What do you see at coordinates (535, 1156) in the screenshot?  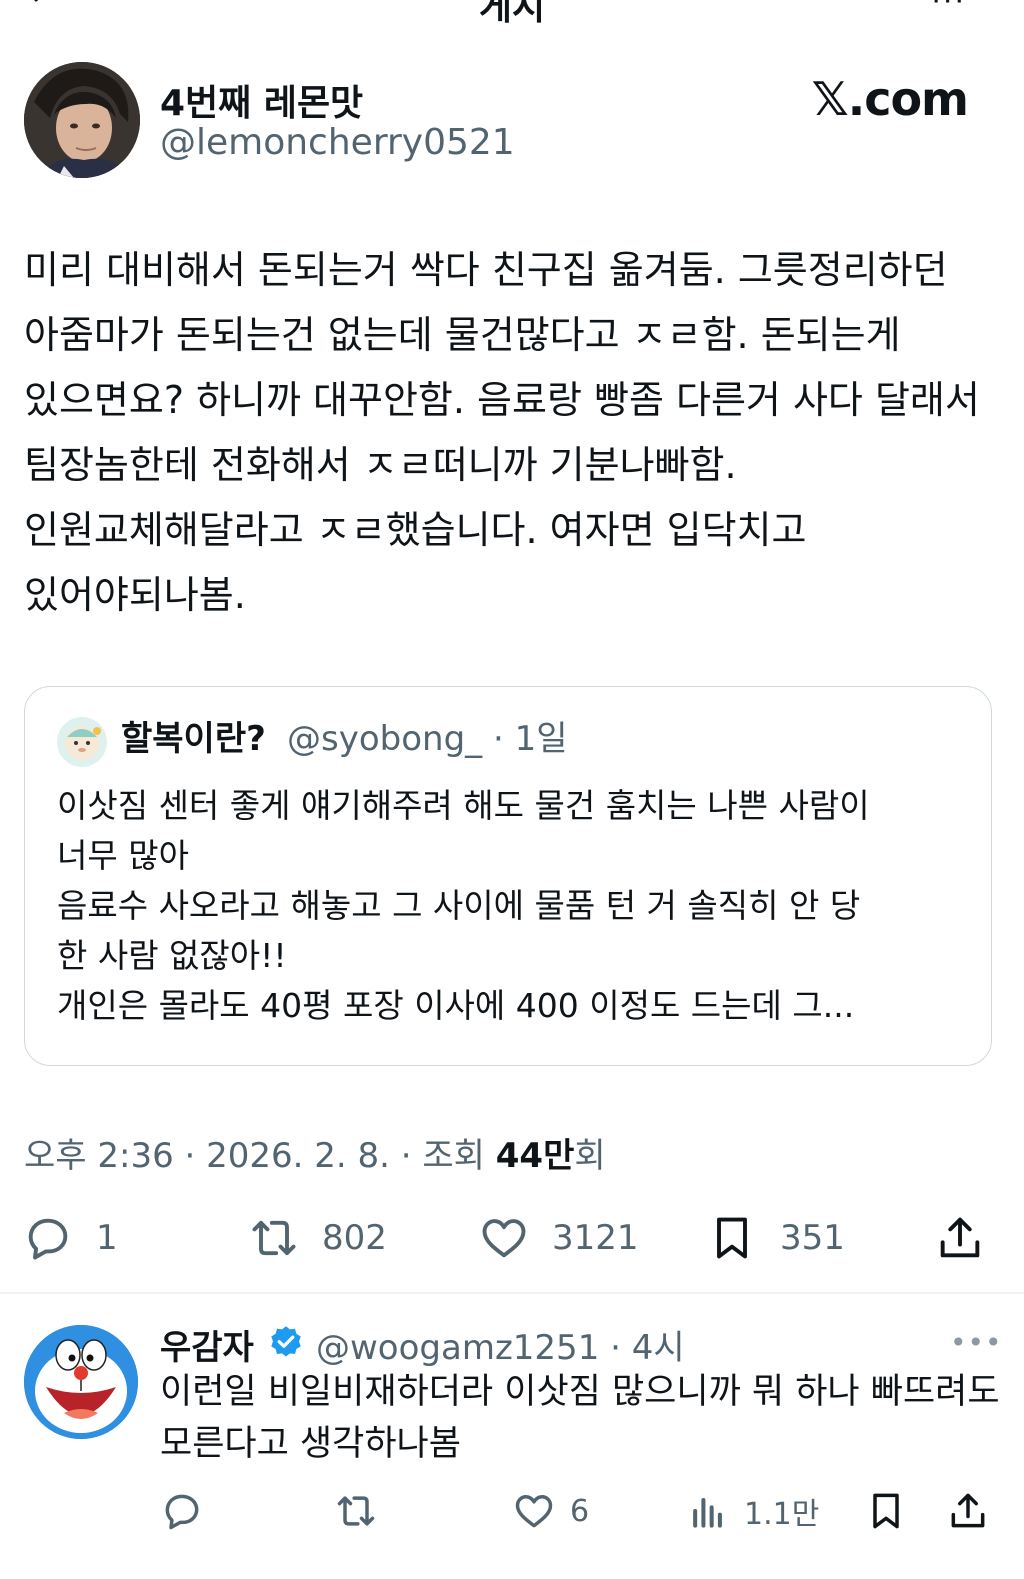 I see `view-count: 44만` at bounding box center [535, 1156].